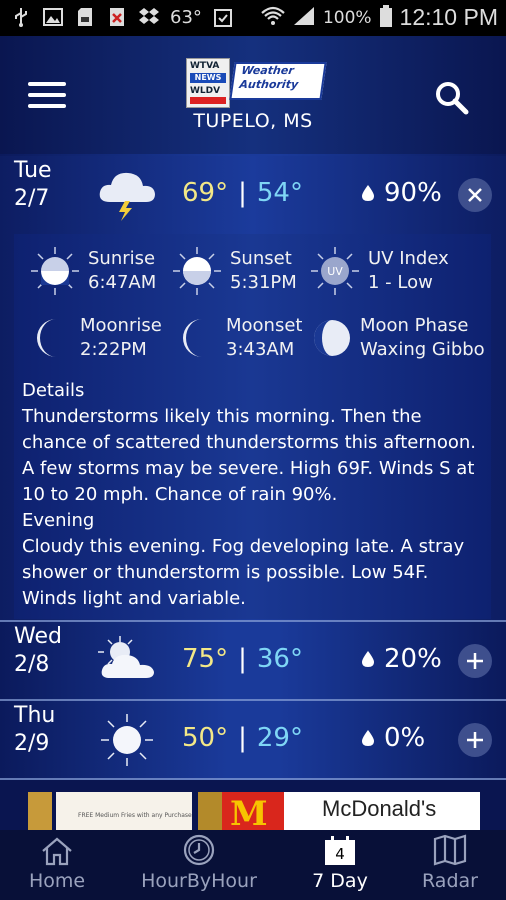  I want to click on ad-promo-card: FREE Medium Fries with any Purchase, so click(124, 811).